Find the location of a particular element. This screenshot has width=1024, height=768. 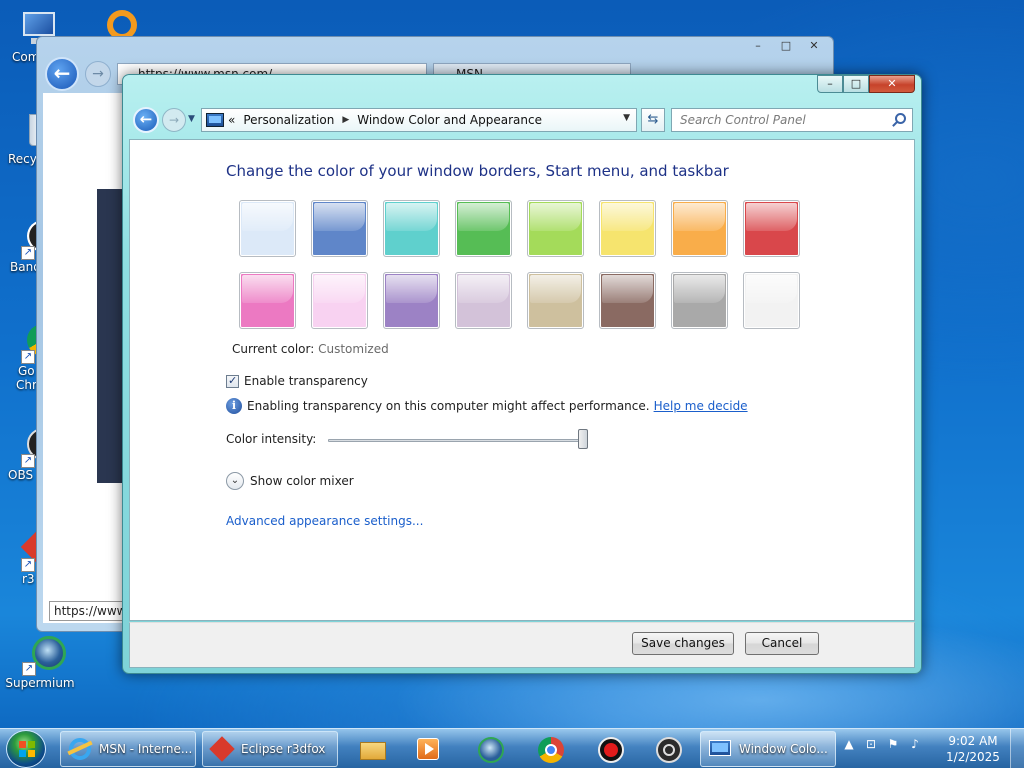

current-color-label: Current color: is located at coordinates (273, 349).